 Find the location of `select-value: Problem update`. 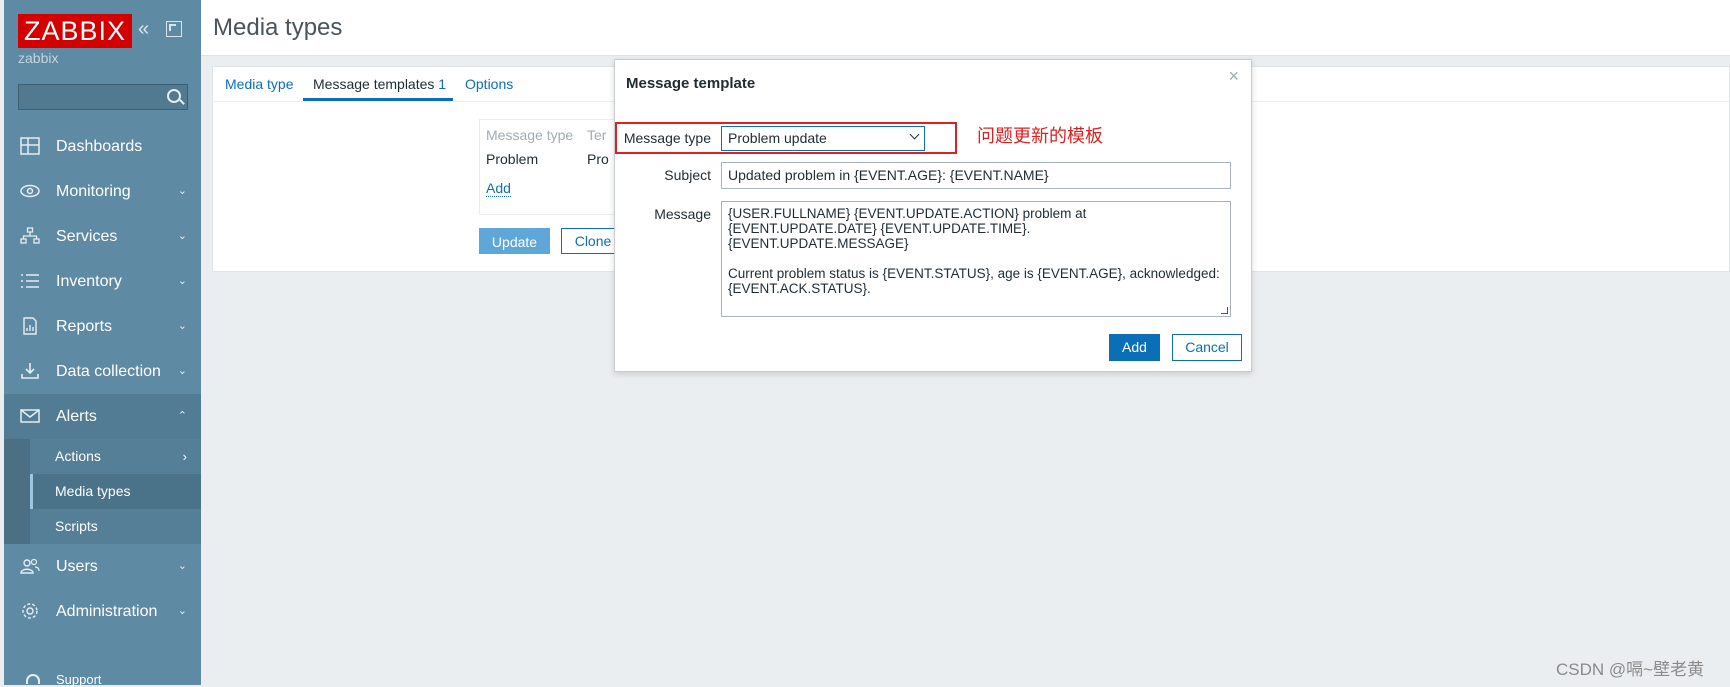

select-value: Problem update is located at coordinates (777, 138).